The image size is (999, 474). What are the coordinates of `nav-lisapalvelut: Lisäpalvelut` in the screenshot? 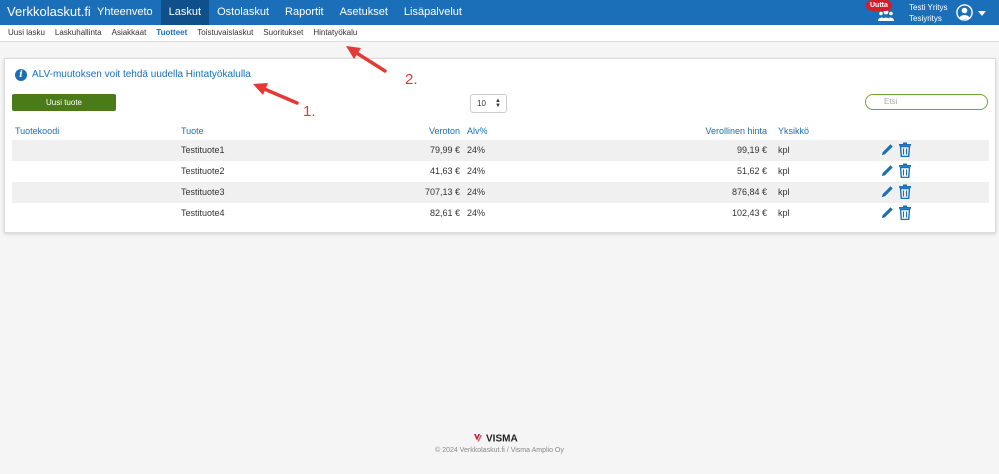 It's located at (433, 12).